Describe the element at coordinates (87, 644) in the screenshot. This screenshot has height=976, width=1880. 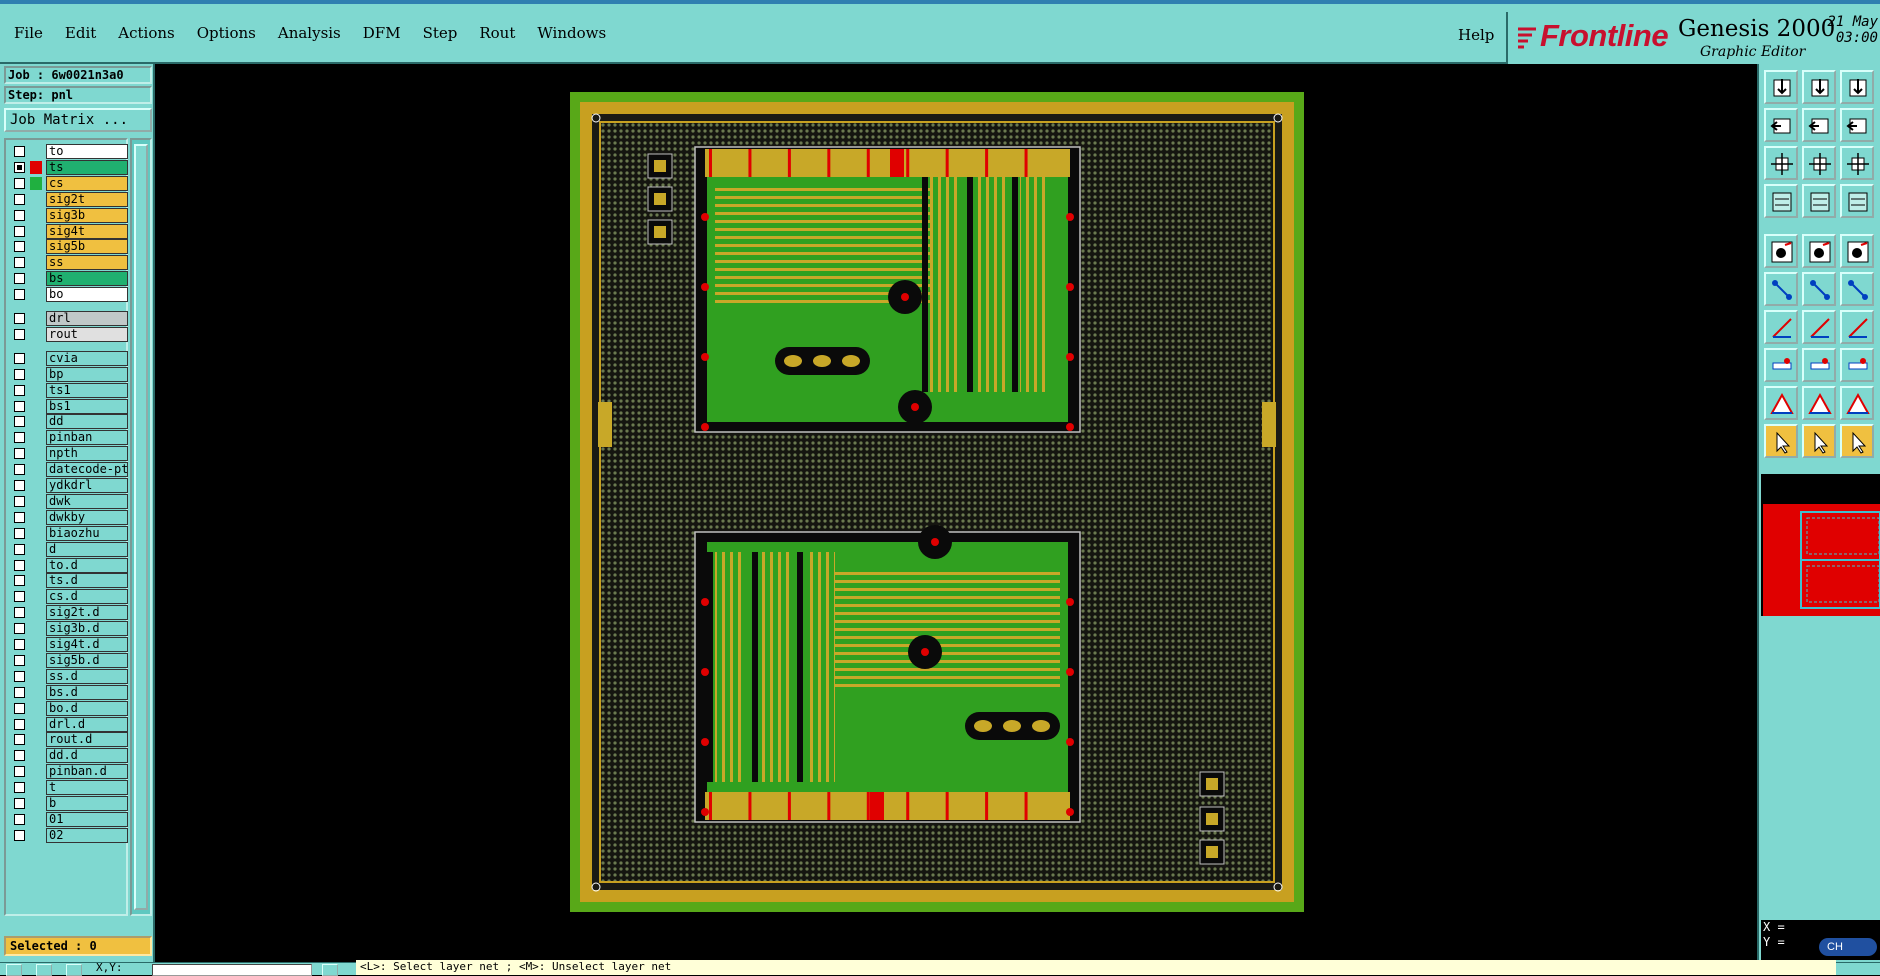
I see `layer-name: sig4t.d` at that location.